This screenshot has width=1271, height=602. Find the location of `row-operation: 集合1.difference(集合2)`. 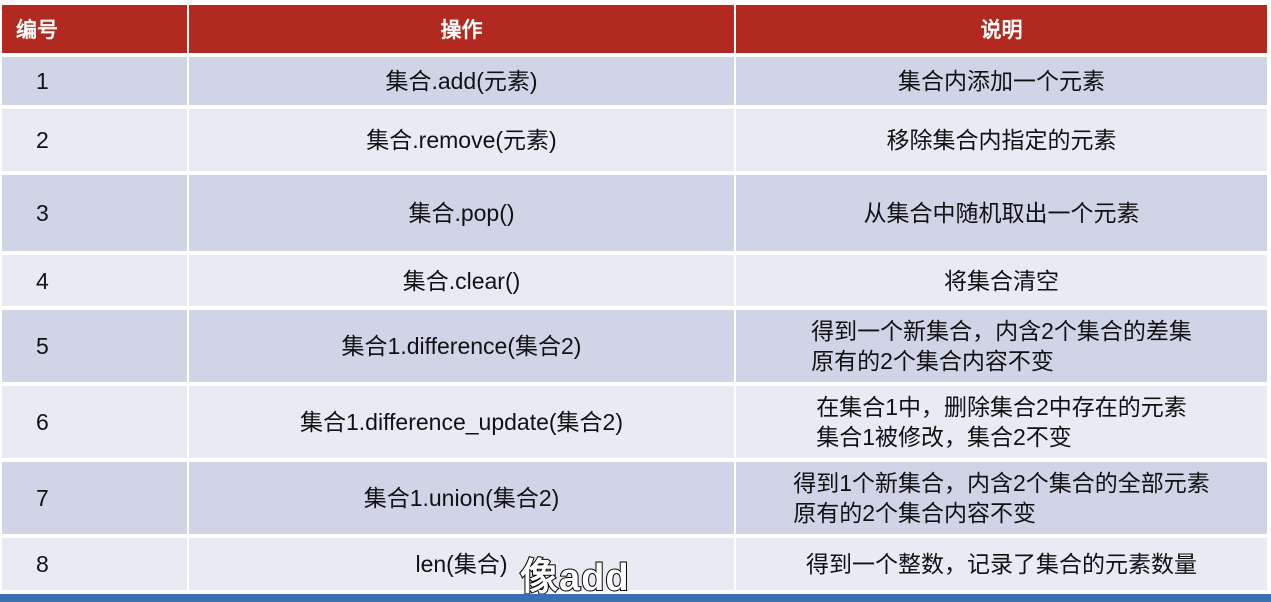

row-operation: 集合1.difference(集合2) is located at coordinates (462, 345).